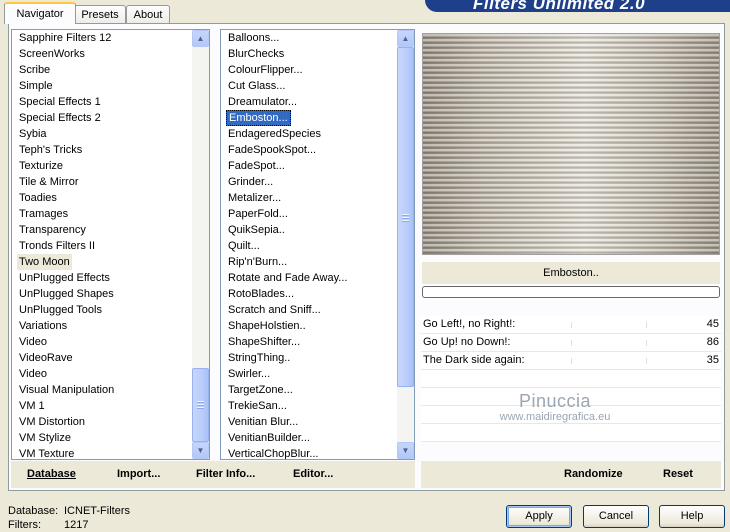 This screenshot has width=730, height=532. Describe the element at coordinates (38, 198) in the screenshot. I see `list-item: Toadies` at that location.